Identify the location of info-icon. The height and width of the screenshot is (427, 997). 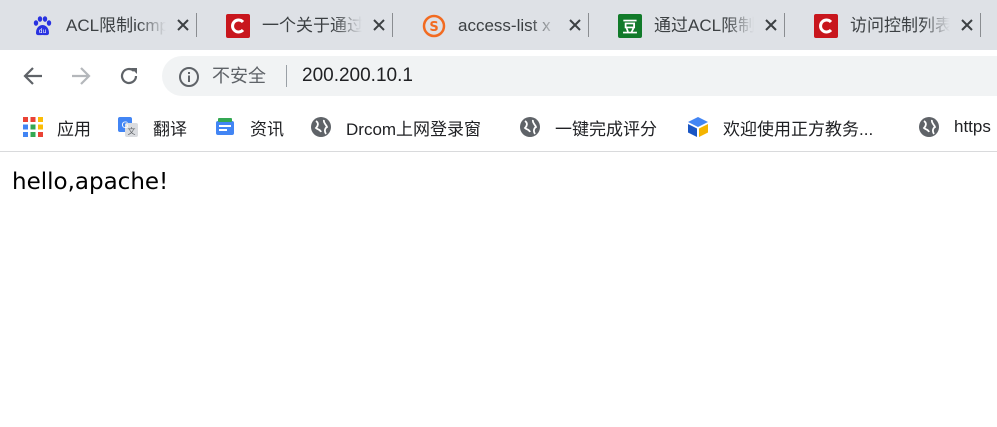
(189, 77).